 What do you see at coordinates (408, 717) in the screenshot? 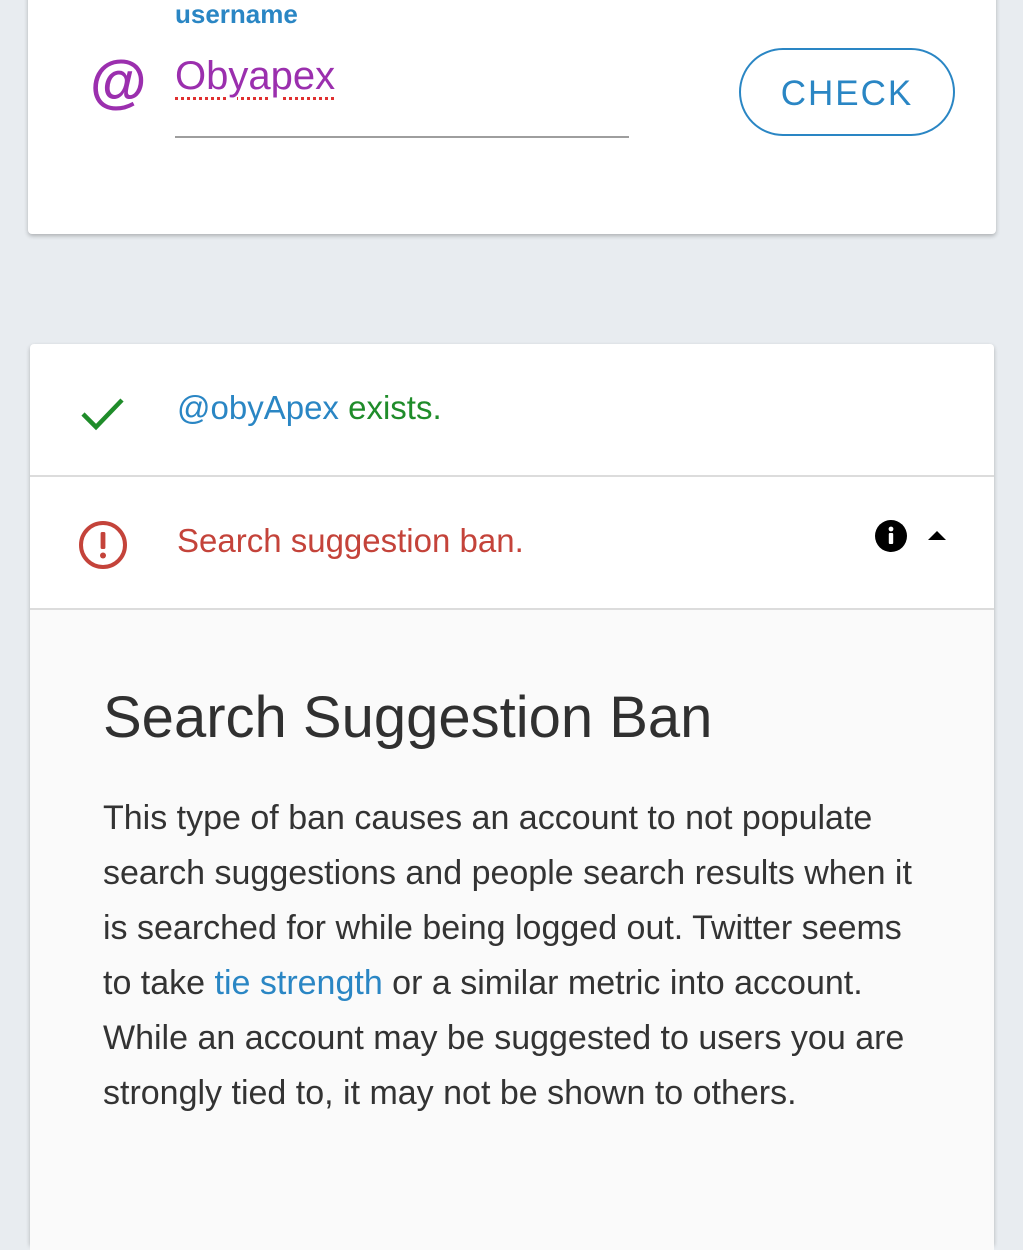
I see `details-title: Search Suggestion Ban` at bounding box center [408, 717].